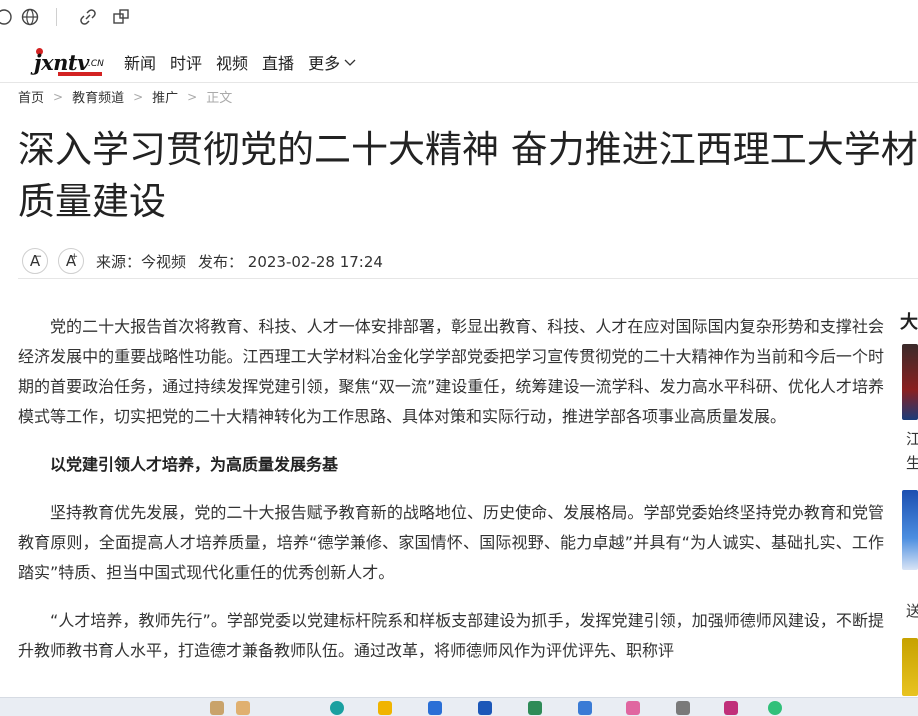 Image resolution: width=918 pixels, height=716 pixels. I want to click on breadcrumb-home: 首页, so click(31, 96).